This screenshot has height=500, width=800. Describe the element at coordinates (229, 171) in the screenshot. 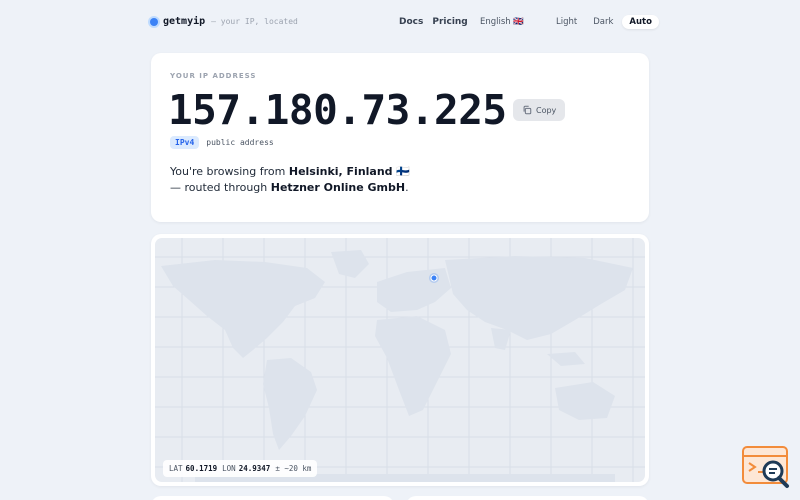

I see `sentence-prefix: You're browsing from` at that location.